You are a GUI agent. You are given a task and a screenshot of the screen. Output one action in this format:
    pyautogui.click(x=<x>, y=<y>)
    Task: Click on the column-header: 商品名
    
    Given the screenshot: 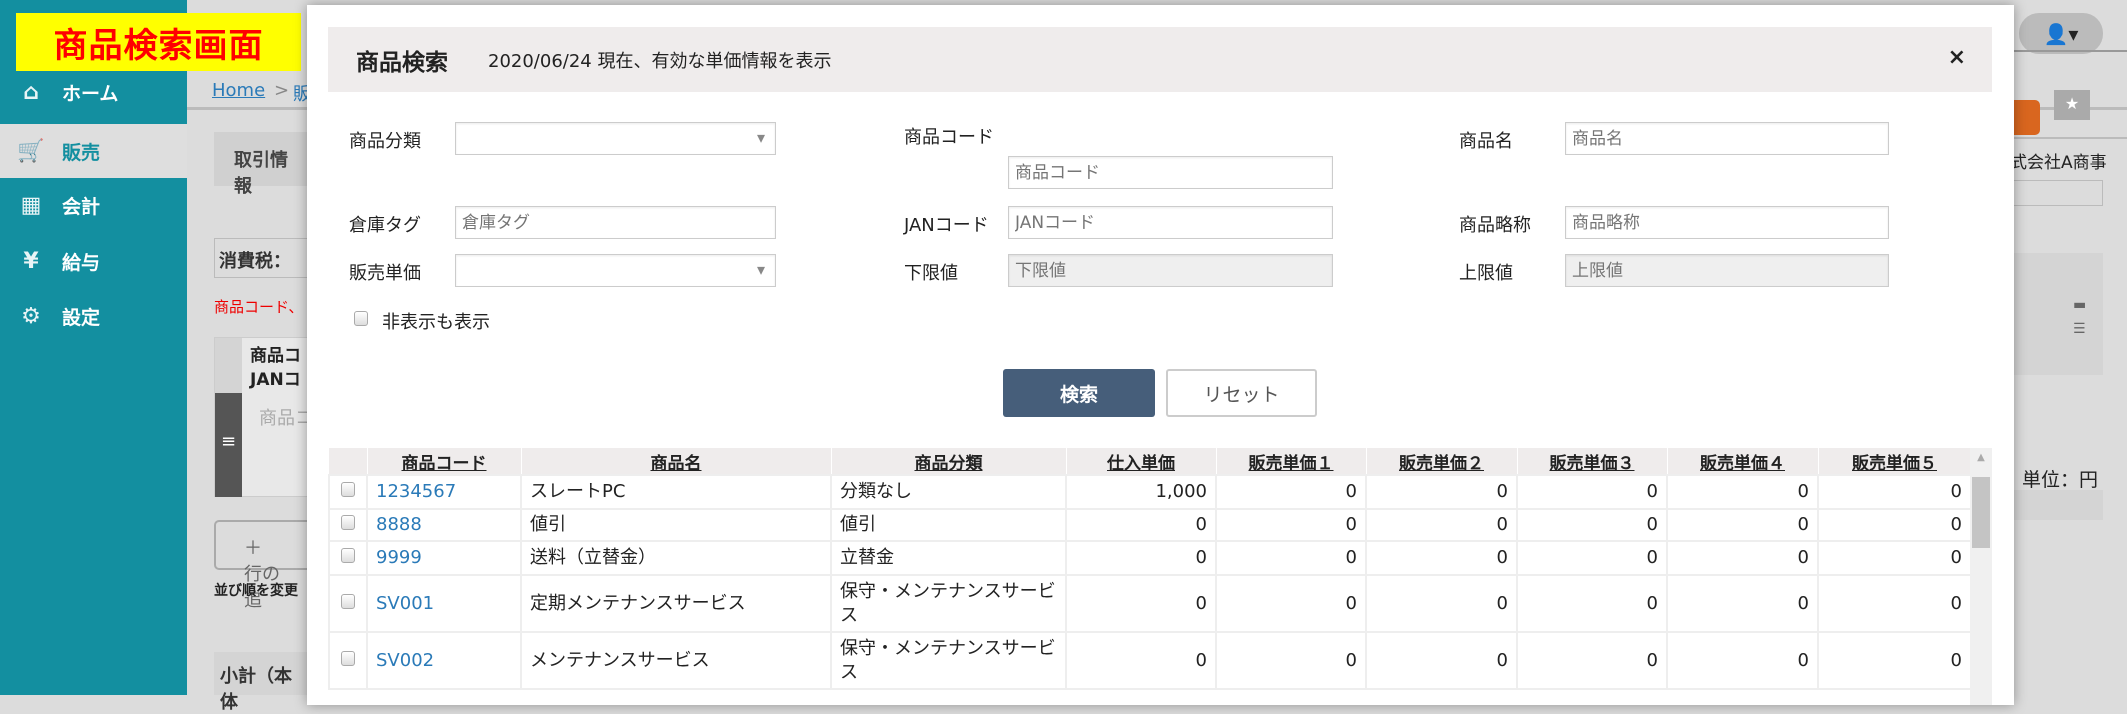 What is the action you would take?
    pyautogui.click(x=676, y=461)
    